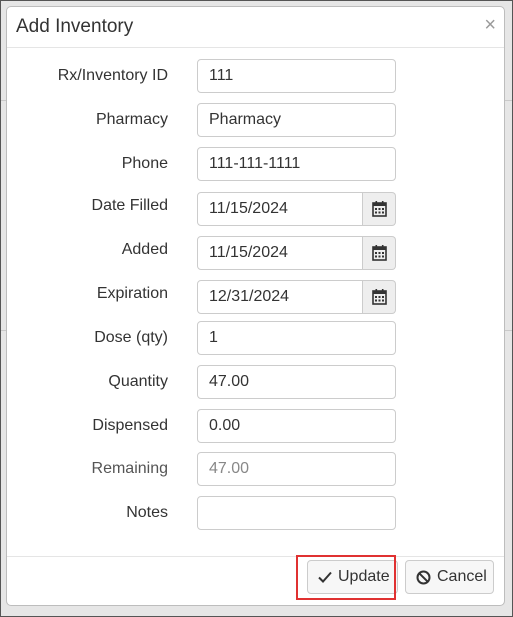 This screenshot has height=617, width=513. Describe the element at coordinates (296, 120) in the screenshot. I see `pharmacy-input: Pharmacy` at that location.